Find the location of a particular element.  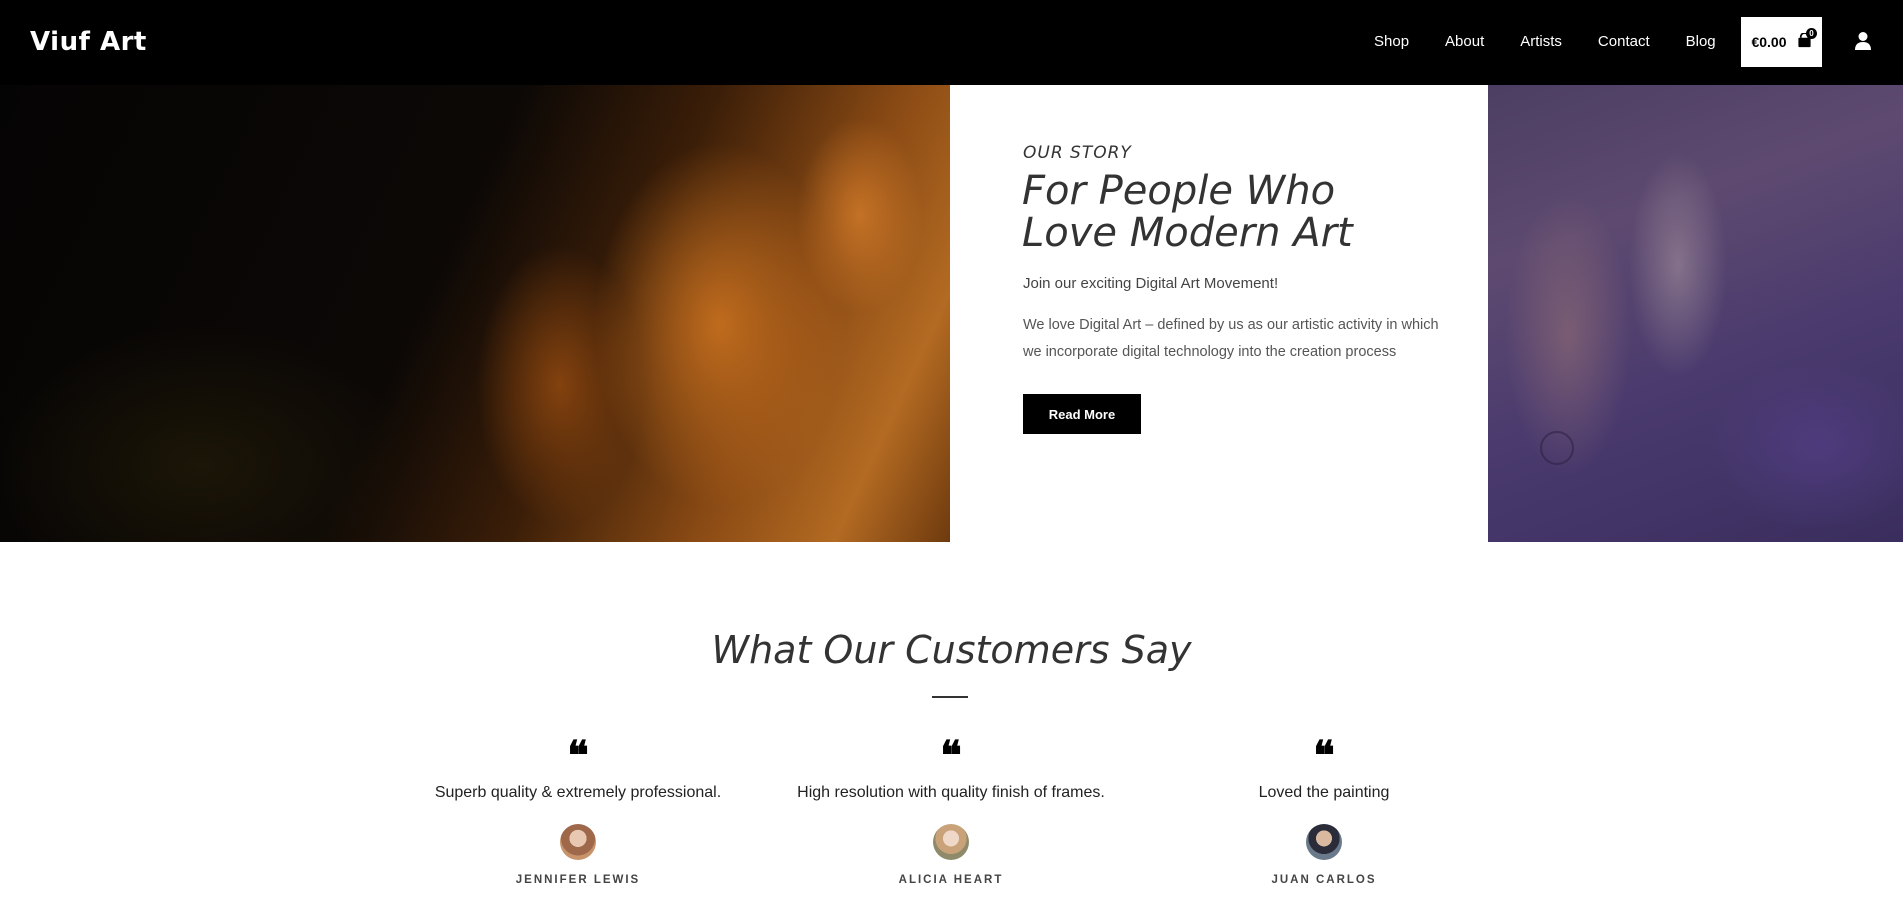

story-title: For People Who Love Modern Art is located at coordinates (1187, 212).